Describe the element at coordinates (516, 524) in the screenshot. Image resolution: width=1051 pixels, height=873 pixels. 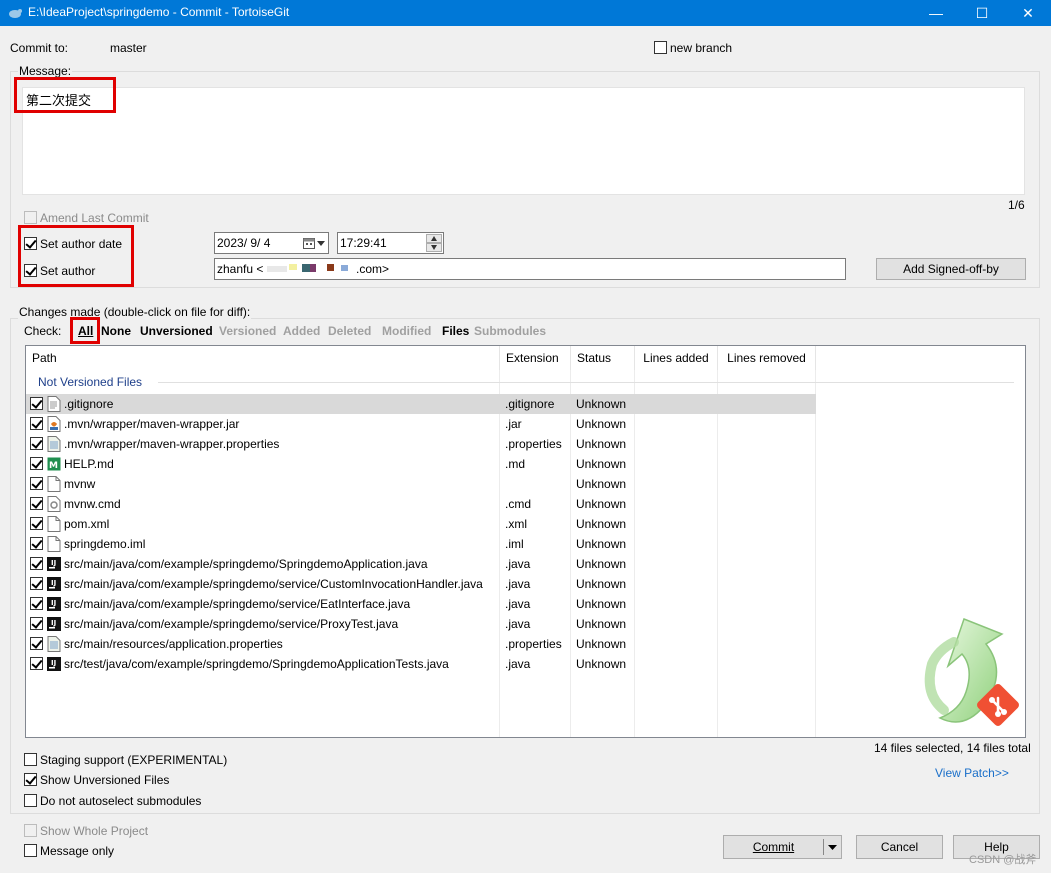
I see `file-extension: .xml` at that location.